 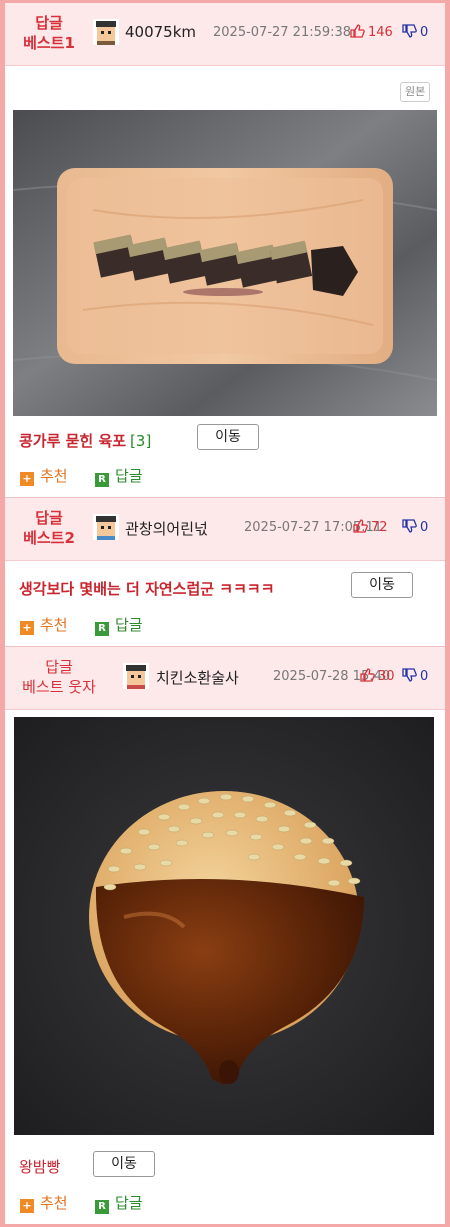 What do you see at coordinates (49, 43) in the screenshot?
I see `best-badge-line2: 베스트1` at bounding box center [49, 43].